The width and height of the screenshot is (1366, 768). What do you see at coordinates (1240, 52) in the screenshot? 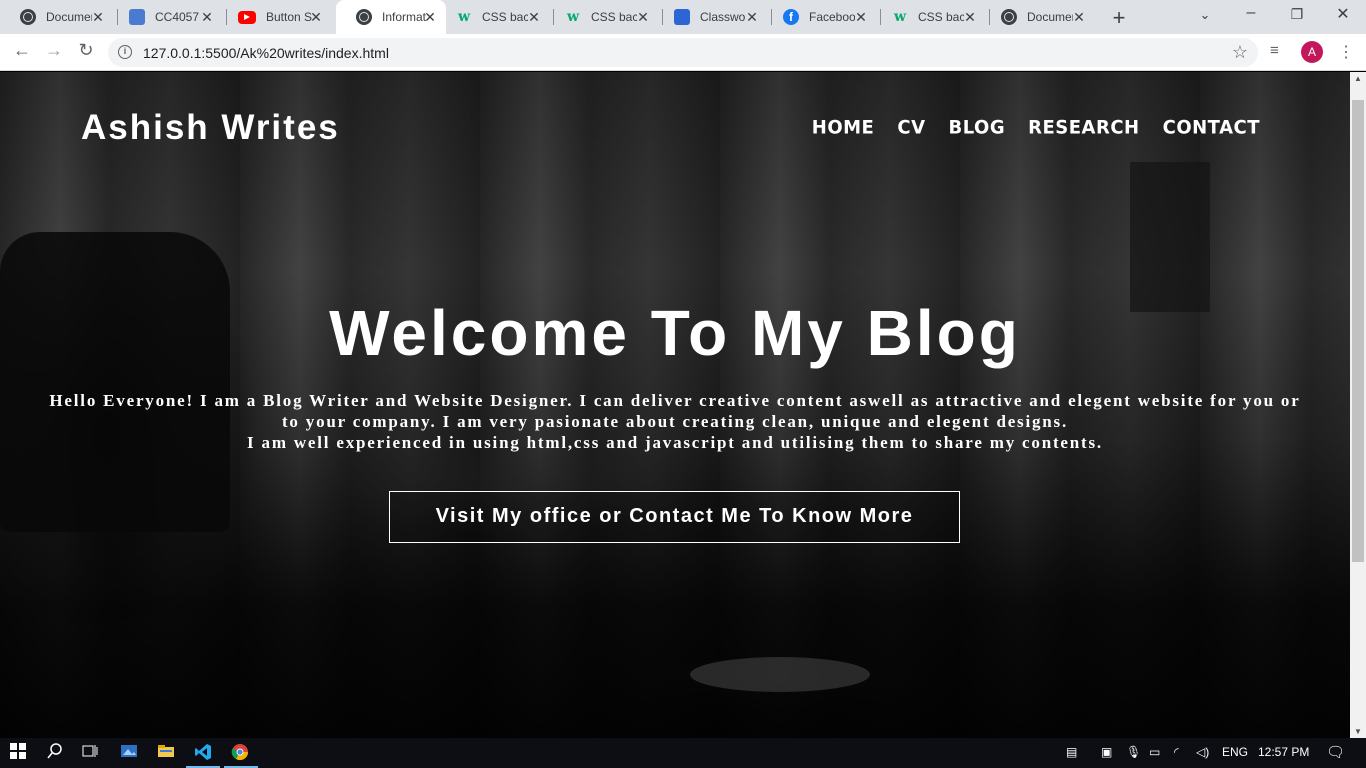
I see `bookmark-star-icon: ☆` at bounding box center [1240, 52].